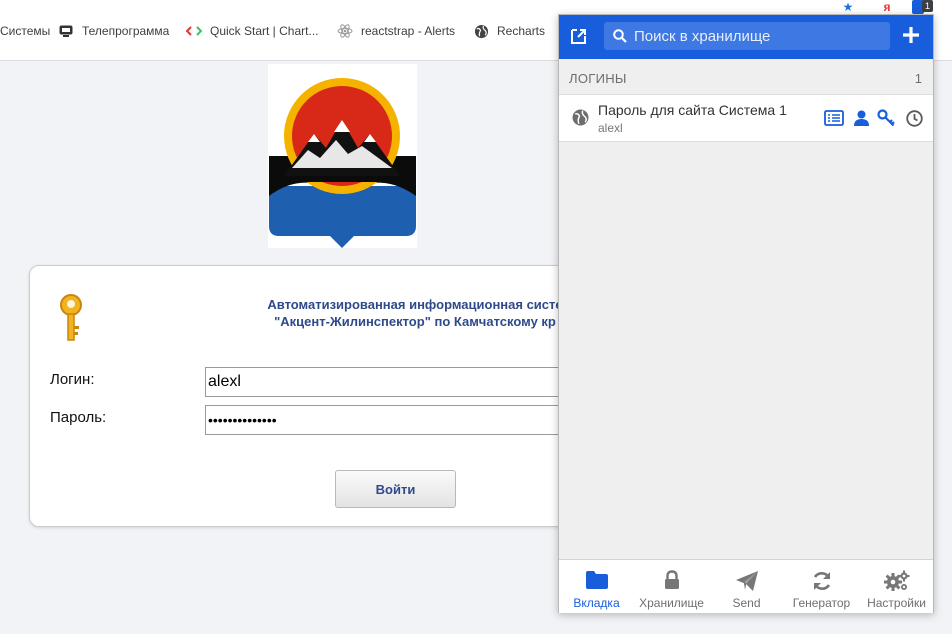 Image resolution: width=952 pixels, height=634 pixels. What do you see at coordinates (886, 118) in the screenshot?
I see `copy-password-icon` at bounding box center [886, 118].